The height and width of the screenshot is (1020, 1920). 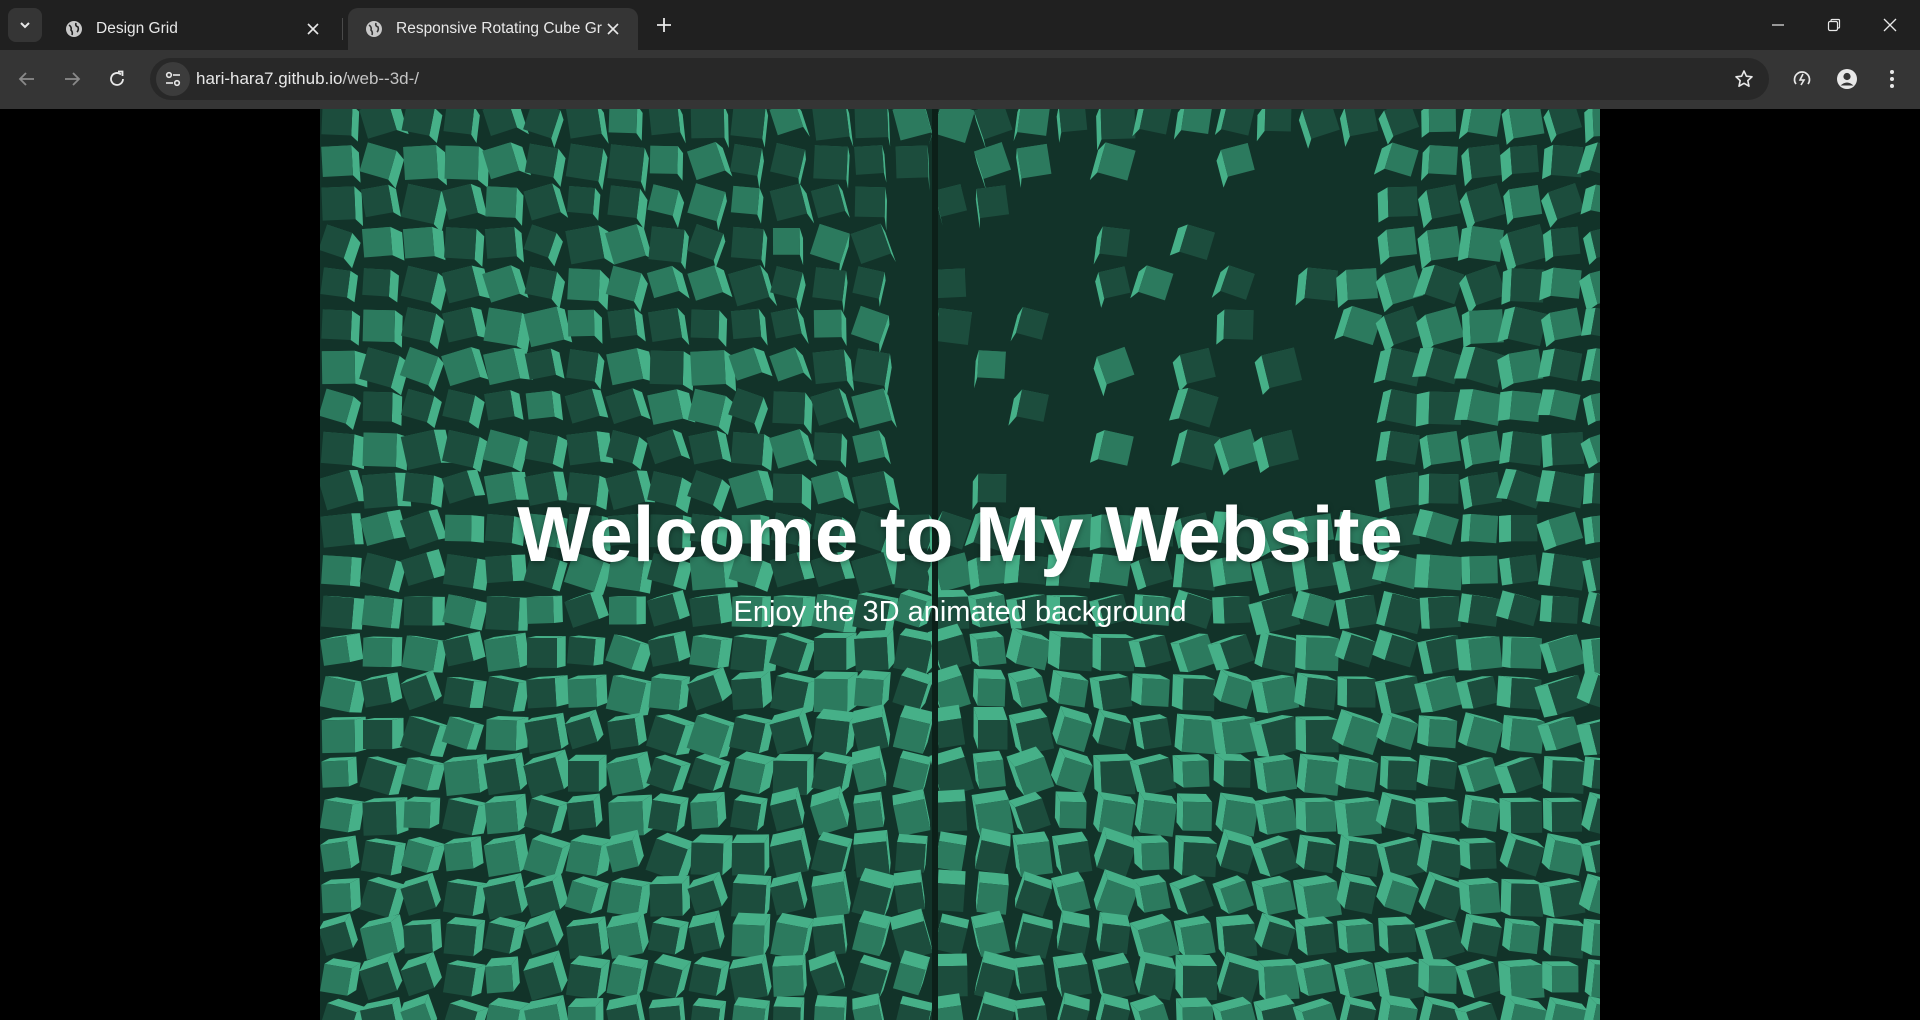 What do you see at coordinates (173, 79) in the screenshot?
I see `site-info-button` at bounding box center [173, 79].